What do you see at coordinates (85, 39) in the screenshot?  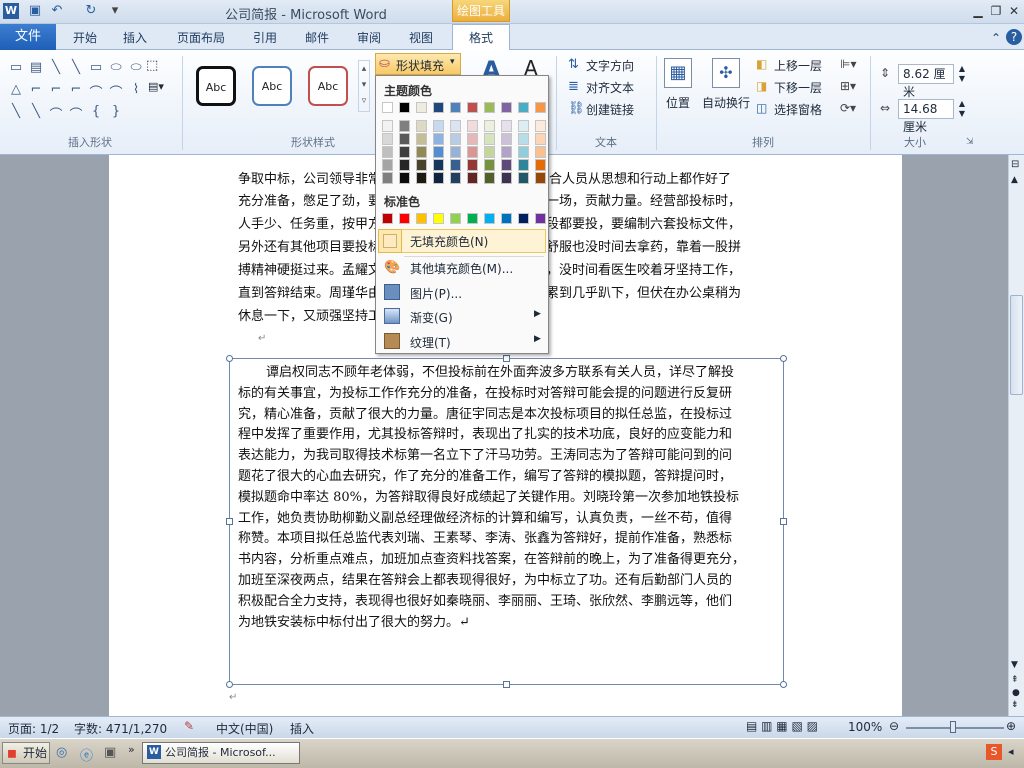 I see `tab-home: 开始` at bounding box center [85, 39].